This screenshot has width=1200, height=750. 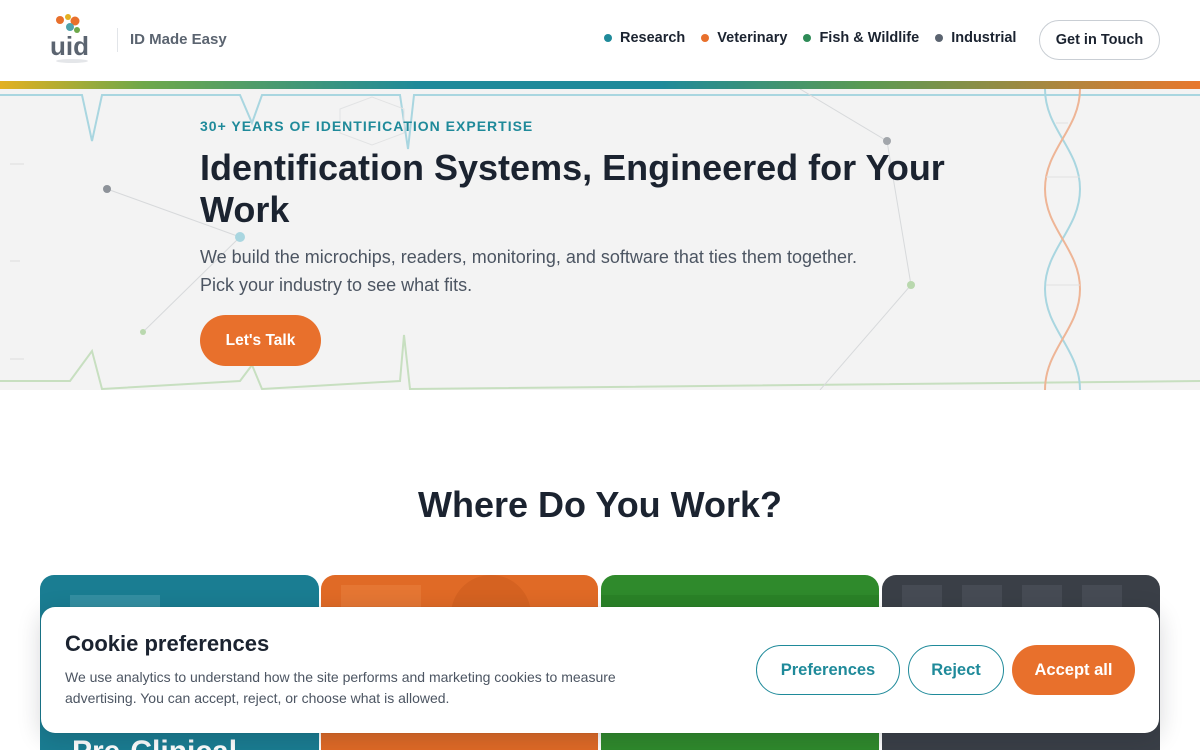 What do you see at coordinates (653, 38) in the screenshot?
I see `nav-label: Research` at bounding box center [653, 38].